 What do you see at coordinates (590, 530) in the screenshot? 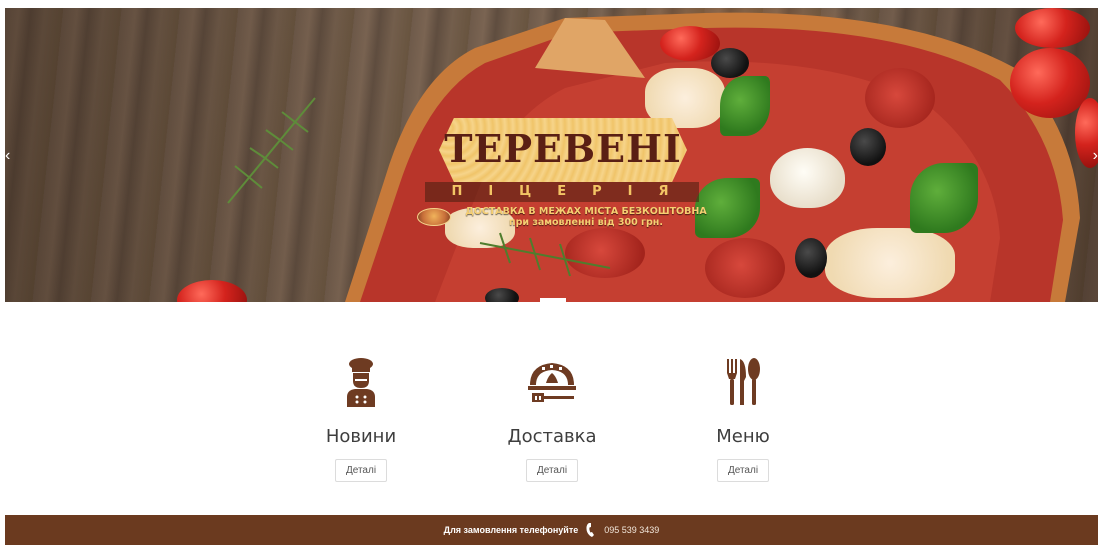
I see `phone-icon` at bounding box center [590, 530].